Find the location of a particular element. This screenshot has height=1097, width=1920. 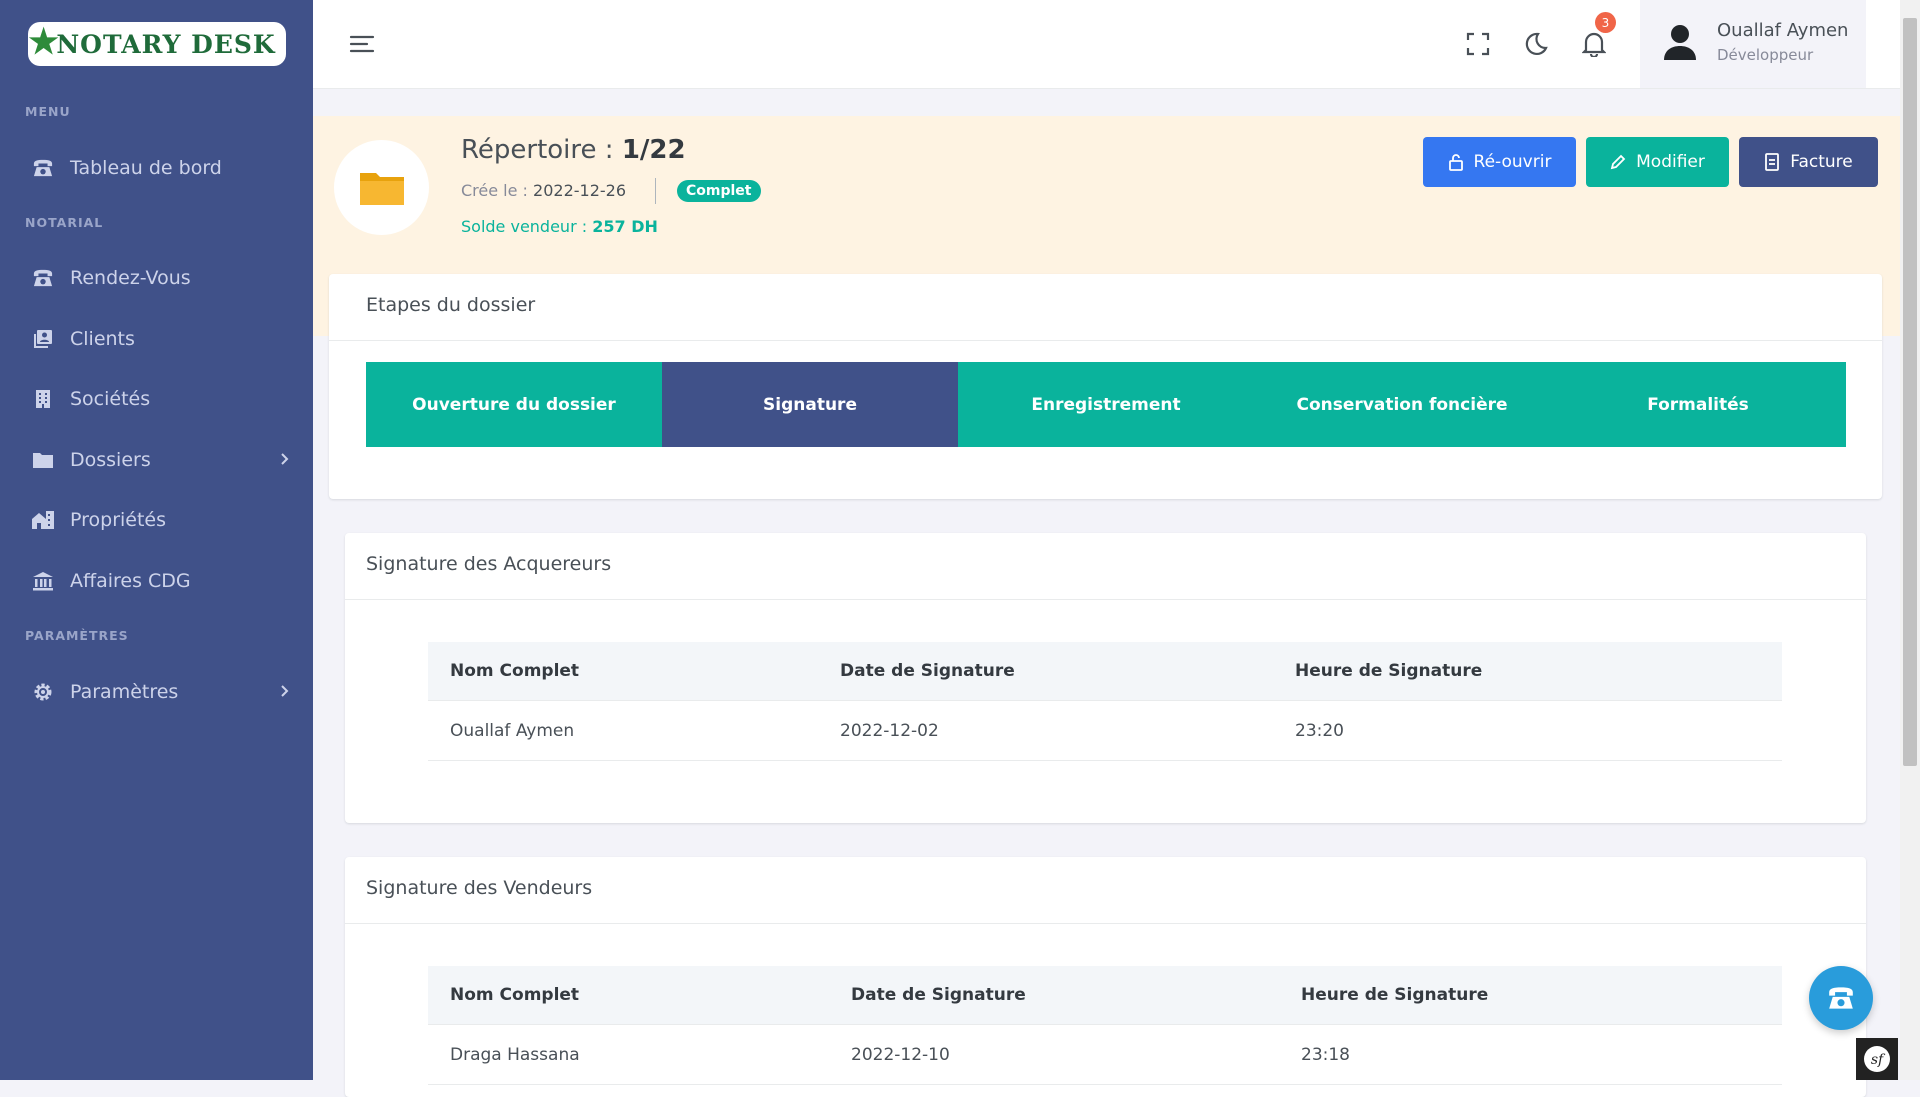

property-icon is located at coordinates (43, 520).